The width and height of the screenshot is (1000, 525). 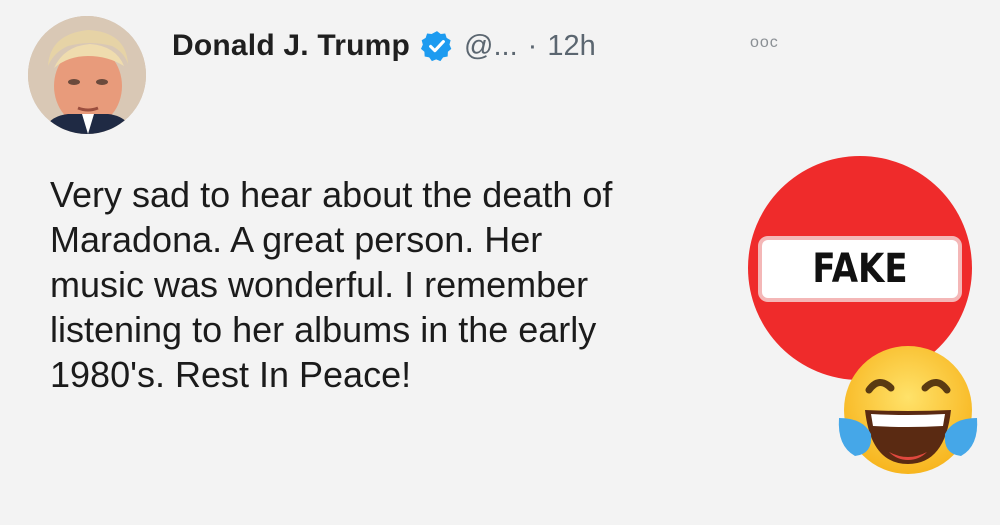 I want to click on more-options-icon: ooc, so click(x=764, y=43).